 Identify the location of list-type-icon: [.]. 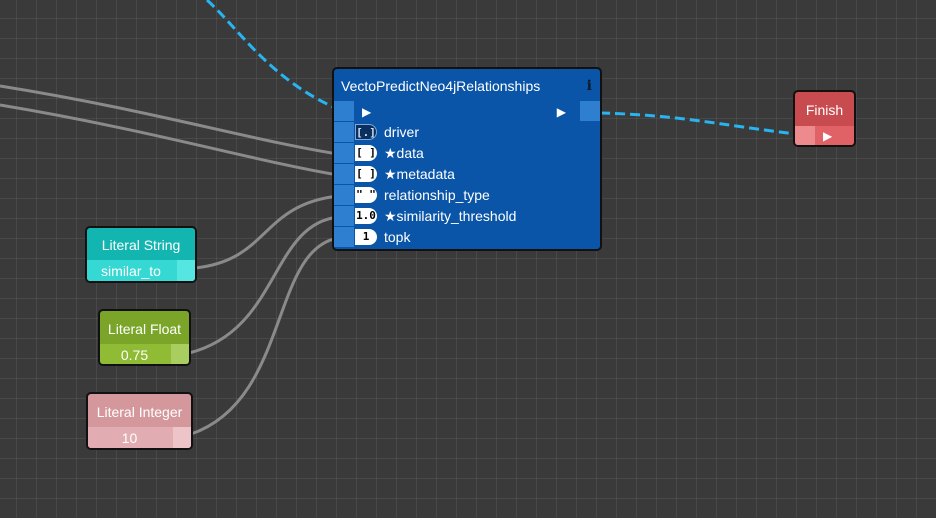
(366, 132).